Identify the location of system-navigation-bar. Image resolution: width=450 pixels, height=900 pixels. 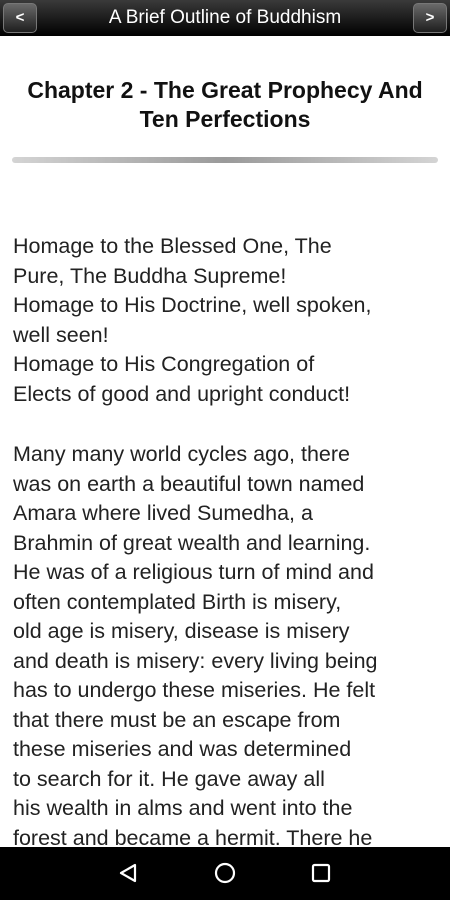
(225, 873).